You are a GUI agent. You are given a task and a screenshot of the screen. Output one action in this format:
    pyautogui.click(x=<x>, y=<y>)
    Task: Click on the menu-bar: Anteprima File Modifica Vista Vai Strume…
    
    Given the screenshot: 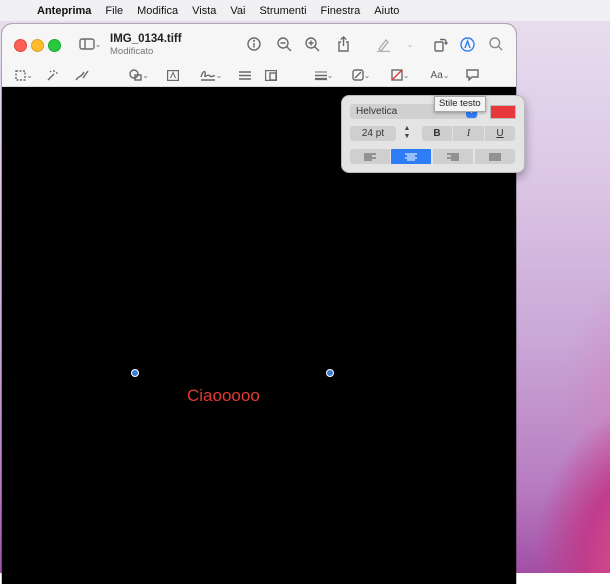 What is the action you would take?
    pyautogui.click(x=305, y=10)
    